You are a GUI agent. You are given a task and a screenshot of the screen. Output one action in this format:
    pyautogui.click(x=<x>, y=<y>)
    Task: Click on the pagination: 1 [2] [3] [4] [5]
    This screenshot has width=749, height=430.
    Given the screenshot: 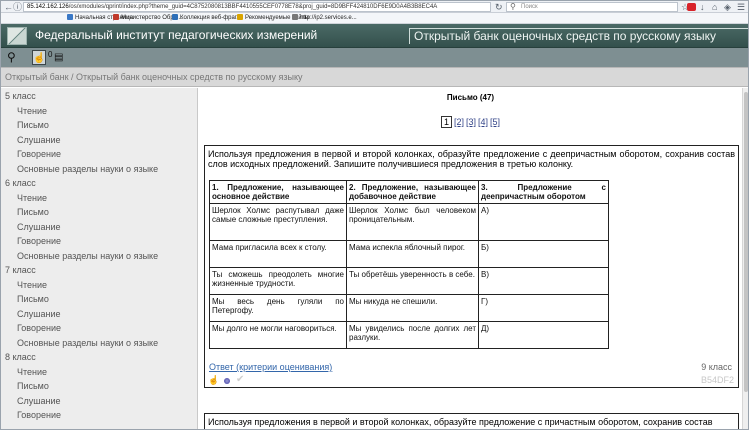 What is the action you would take?
    pyautogui.click(x=470, y=122)
    